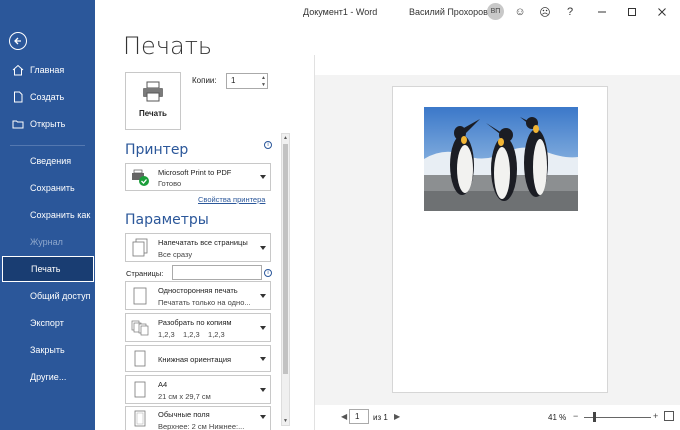 This screenshot has height=430, width=680. I want to click on setting-line2: 1,2,3 1,2,3 1,2,3, so click(191, 334).